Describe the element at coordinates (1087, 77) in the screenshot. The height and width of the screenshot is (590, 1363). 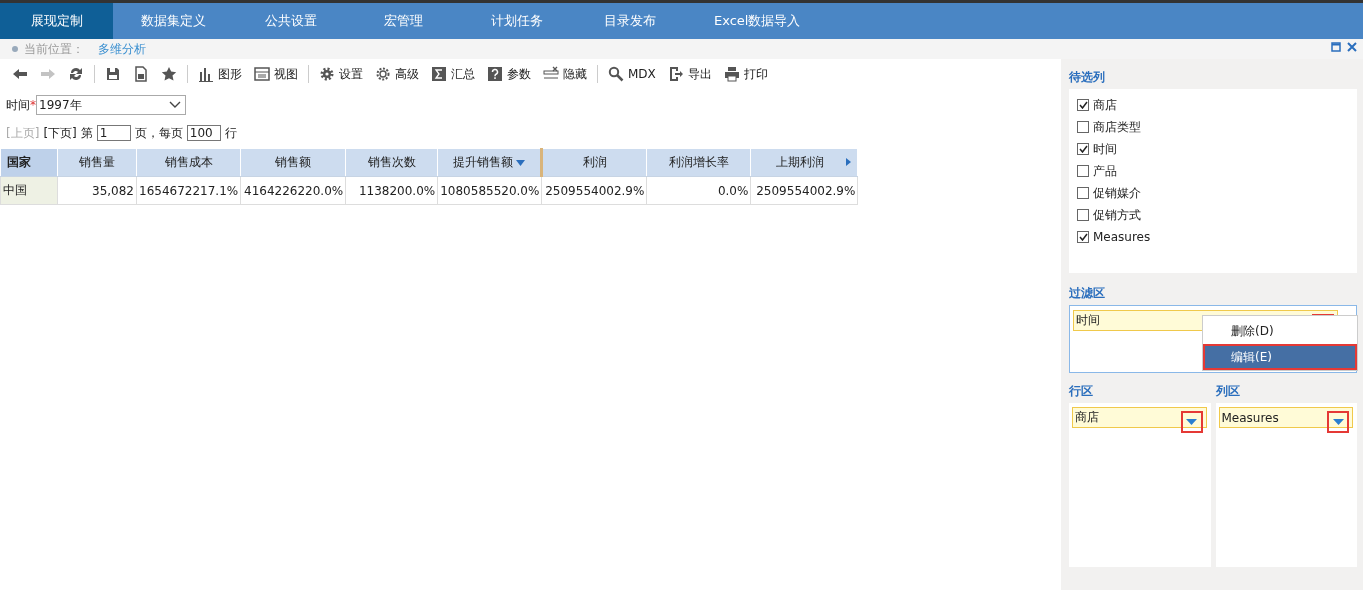
I see `section-title: 待选列` at that location.